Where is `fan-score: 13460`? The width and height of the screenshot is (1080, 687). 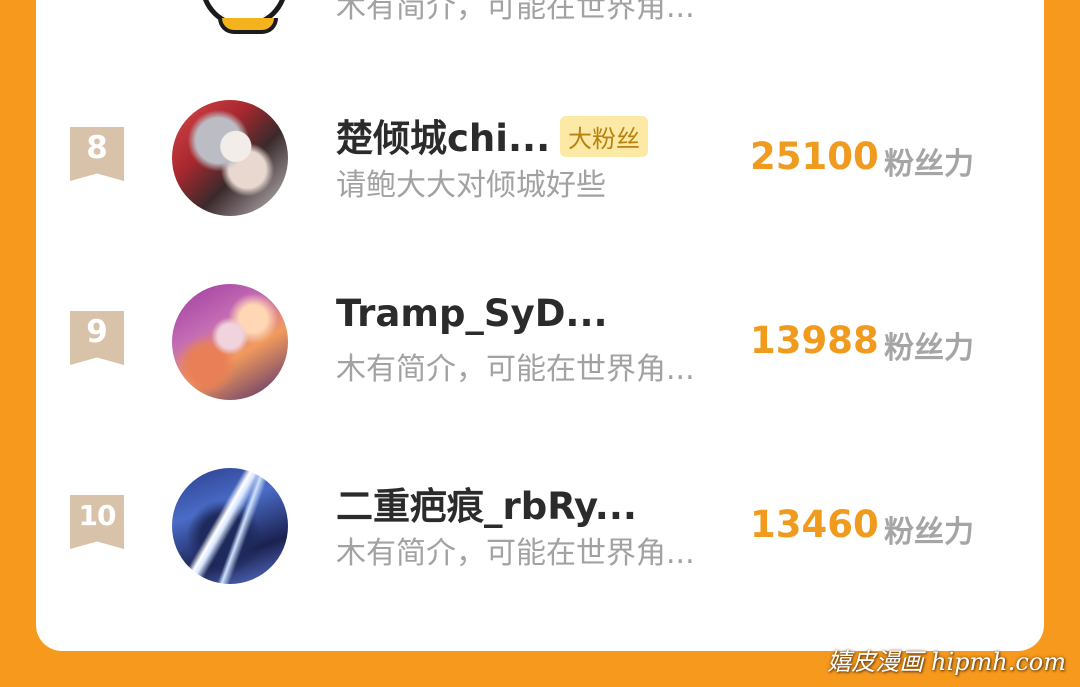 fan-score: 13460 is located at coordinates (814, 524).